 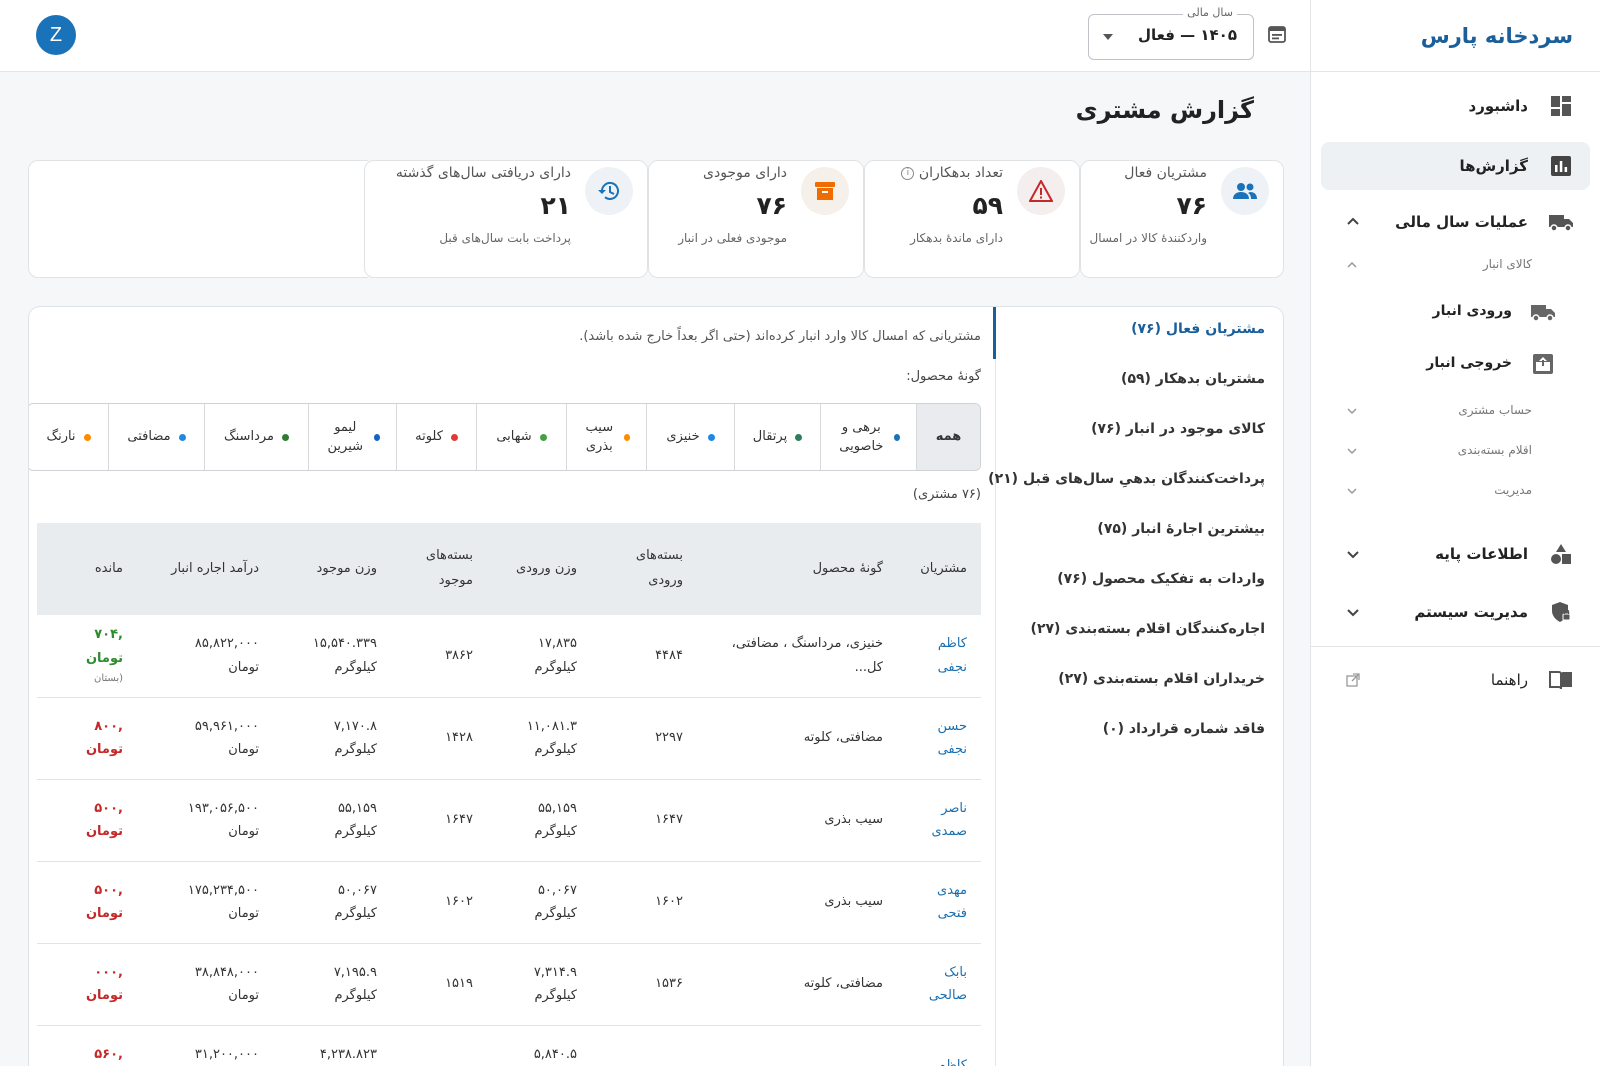 What do you see at coordinates (1187, 35) in the screenshot?
I see `fiscal-year-value: ۱۴۰۵ — فعال` at bounding box center [1187, 35].